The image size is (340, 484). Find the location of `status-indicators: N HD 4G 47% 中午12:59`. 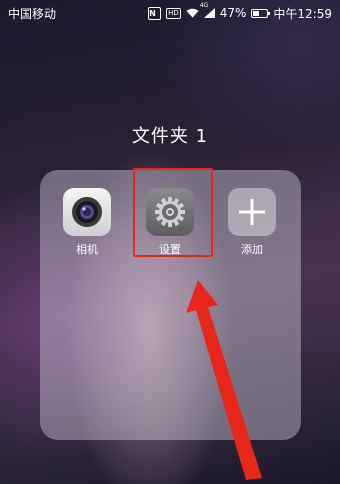

status-indicators: N HD 4G 47% 中午12:59 is located at coordinates (240, 12).